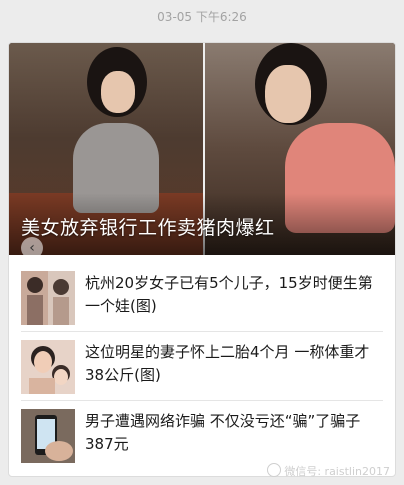 The width and height of the screenshot is (404, 485). What do you see at coordinates (337, 471) in the screenshot?
I see `watermark-text: 微信号: raistlin2017` at bounding box center [337, 471].